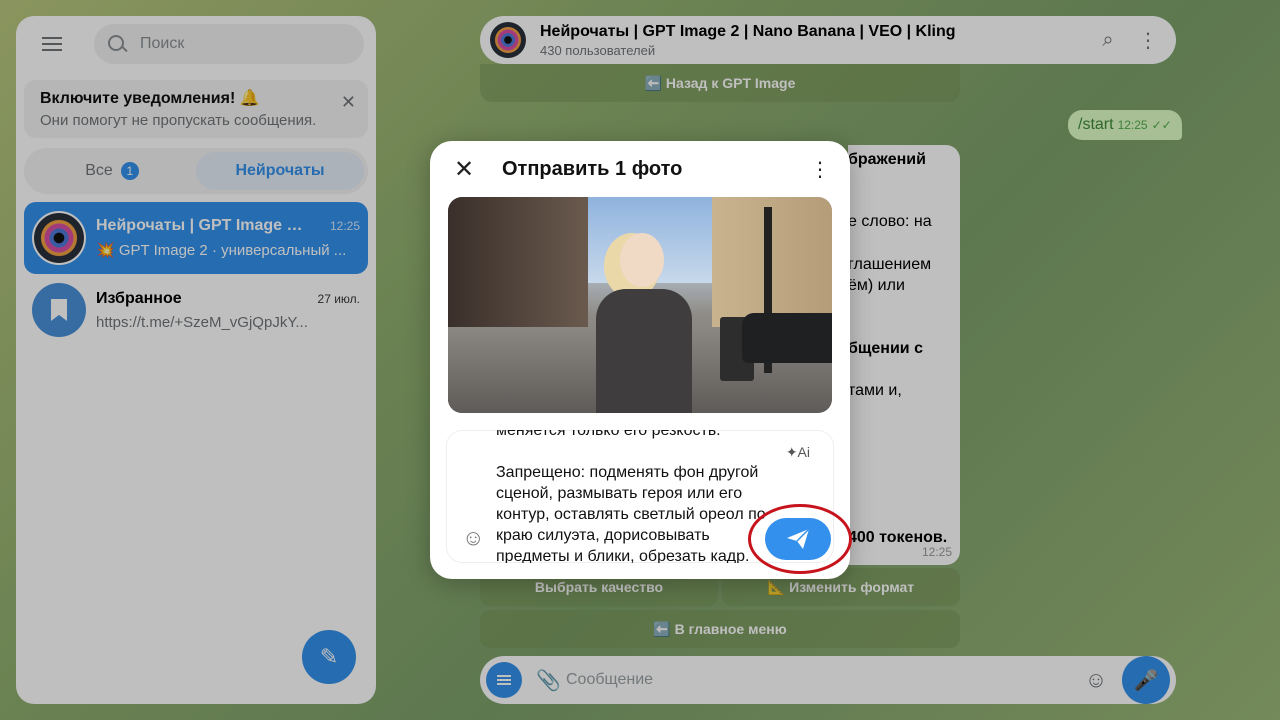 This screenshot has width=1280, height=720. What do you see at coordinates (473, 538) in the screenshot?
I see `emoji-icon: ☺` at bounding box center [473, 538].